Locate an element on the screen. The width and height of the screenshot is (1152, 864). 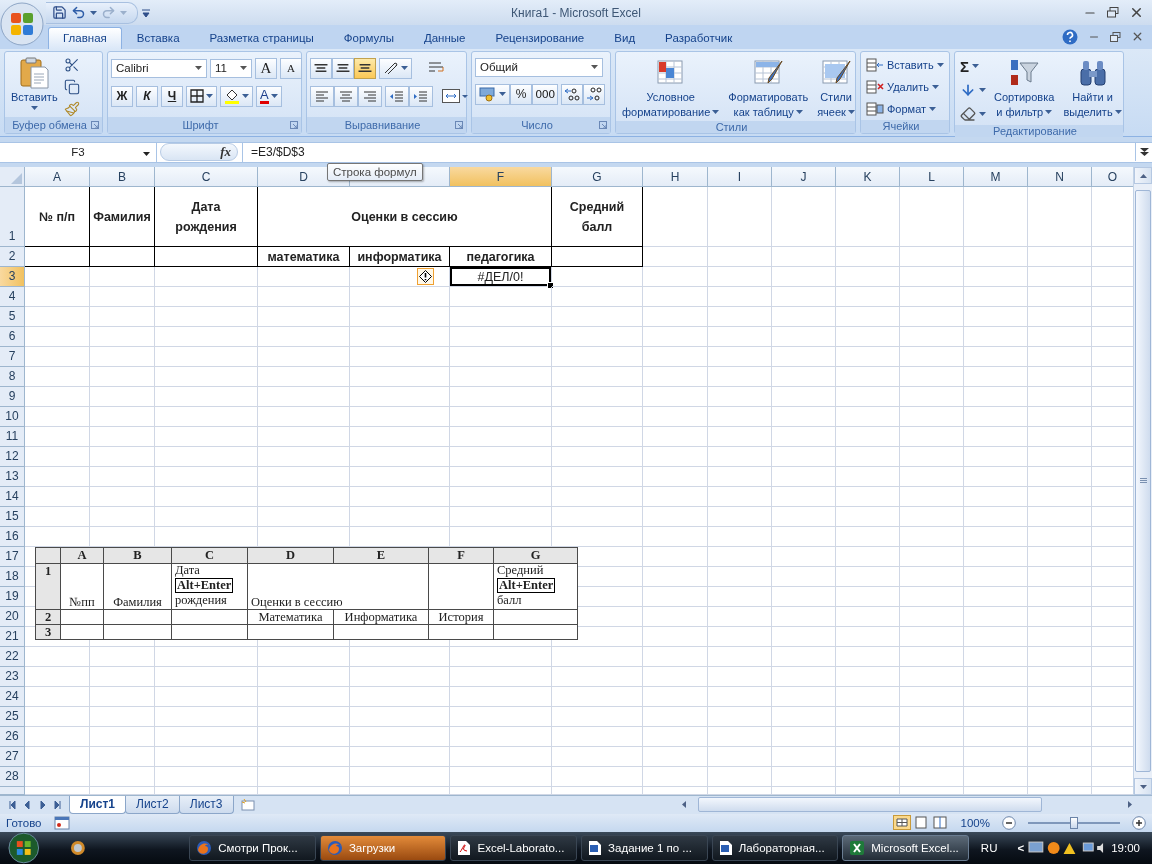
table-cell: Дата рождения is located at coordinates (206, 217).